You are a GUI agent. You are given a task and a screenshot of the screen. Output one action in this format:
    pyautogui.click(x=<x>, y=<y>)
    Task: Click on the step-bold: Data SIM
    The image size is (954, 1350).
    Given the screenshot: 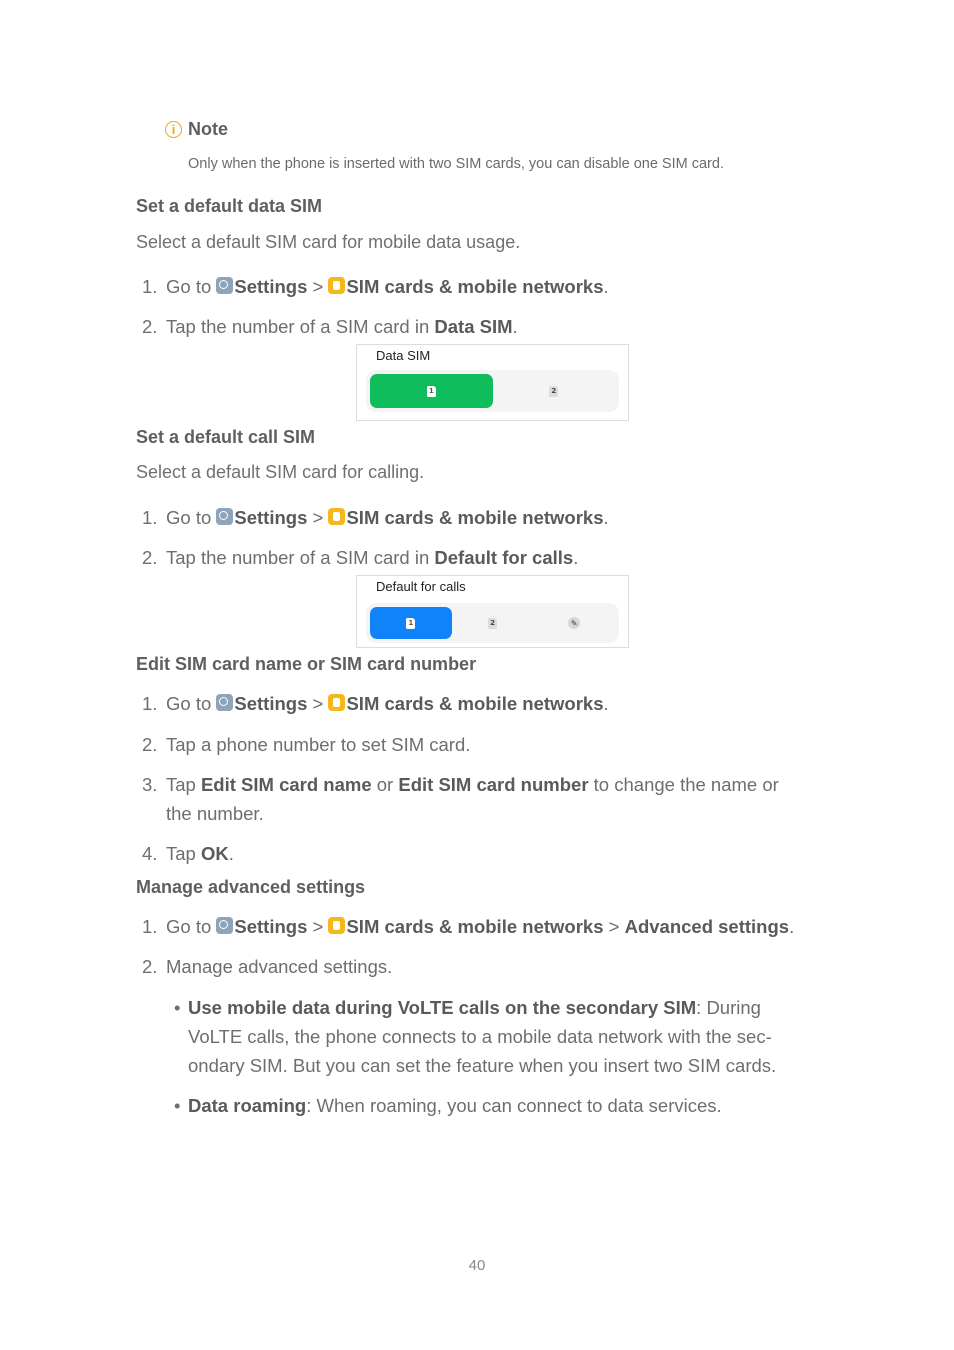 What is the action you would take?
    pyautogui.click(x=473, y=326)
    